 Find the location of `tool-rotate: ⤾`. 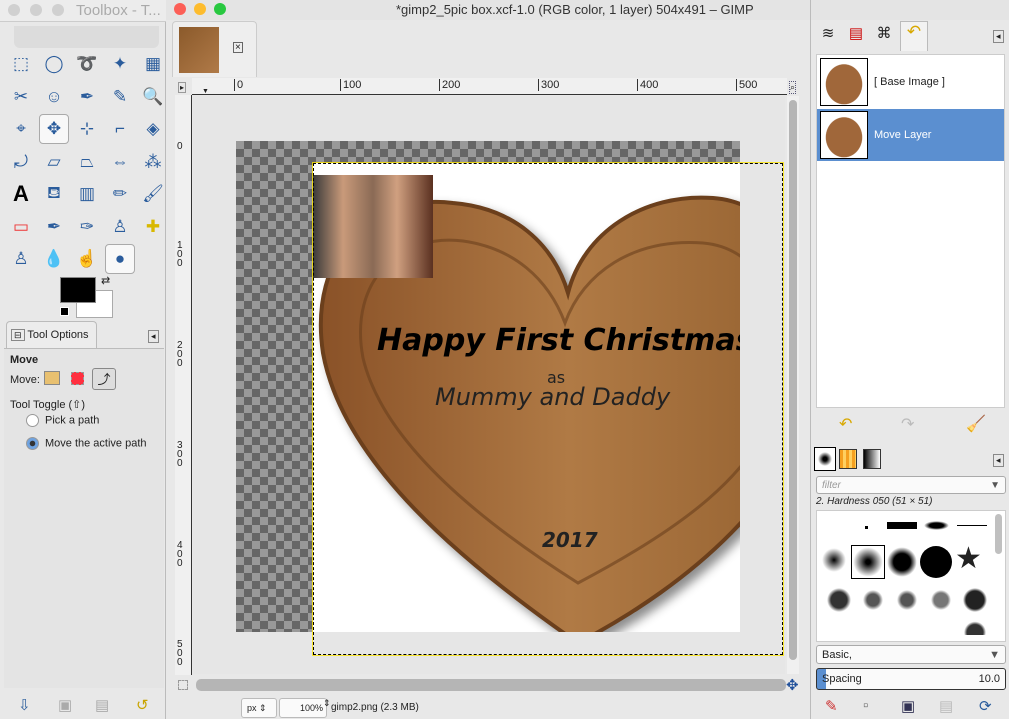

tool-rotate: ⤾ is located at coordinates (21, 162).